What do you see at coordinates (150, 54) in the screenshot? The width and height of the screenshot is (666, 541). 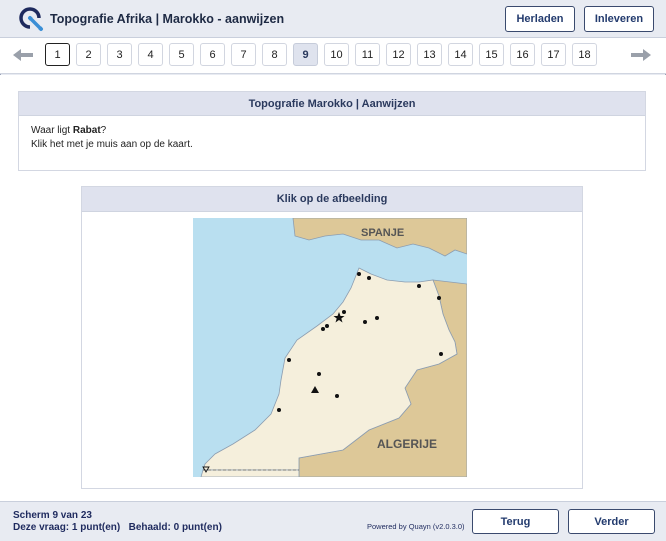 I see `page-button-4: 4` at bounding box center [150, 54].